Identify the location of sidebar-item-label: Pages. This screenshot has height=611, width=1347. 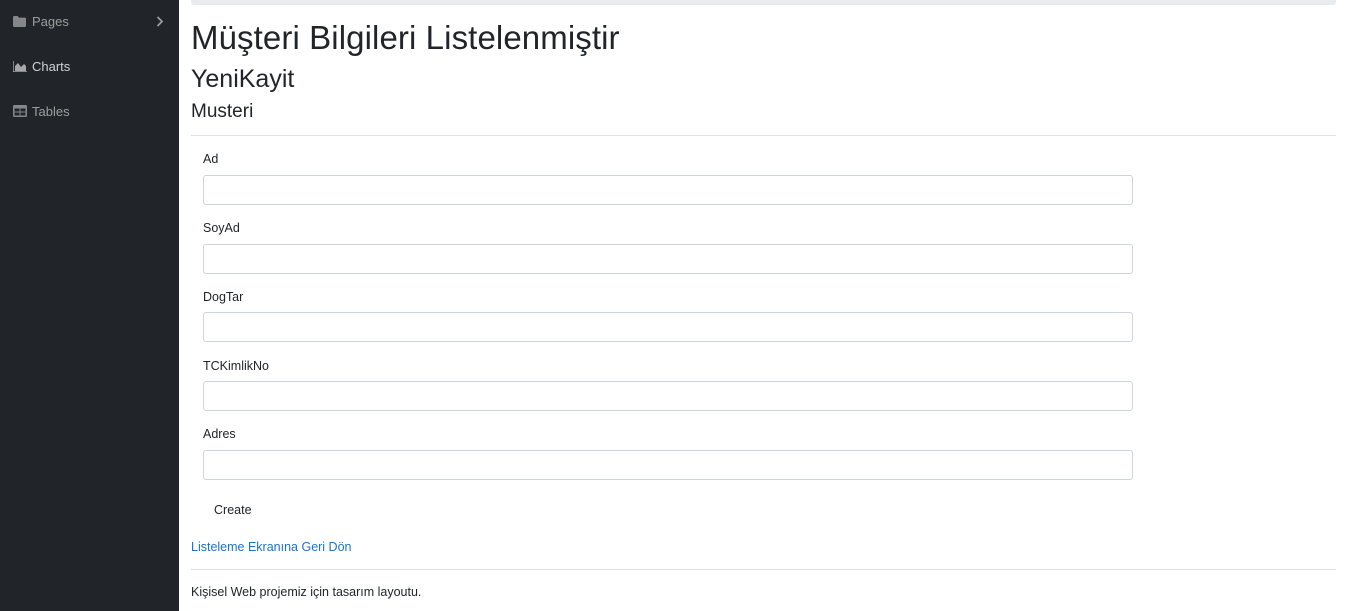
(50, 21).